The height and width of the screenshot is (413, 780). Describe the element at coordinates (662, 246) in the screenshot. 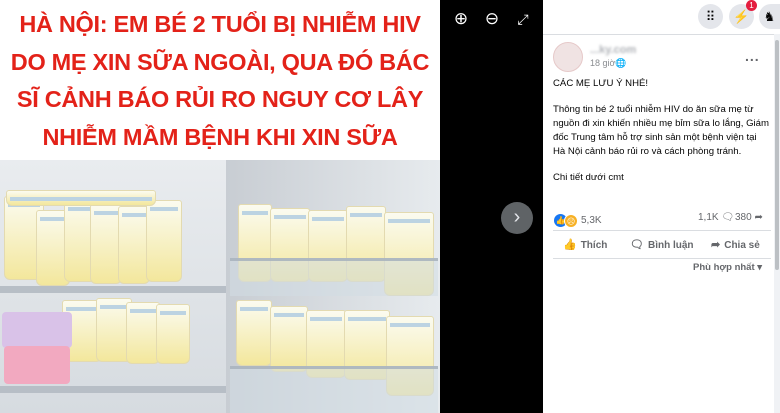

I see `comment-button: 🗨 Bình luận` at that location.